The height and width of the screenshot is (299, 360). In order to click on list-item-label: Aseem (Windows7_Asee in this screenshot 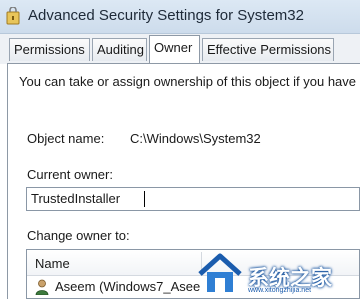, I will do `click(128, 286)`.